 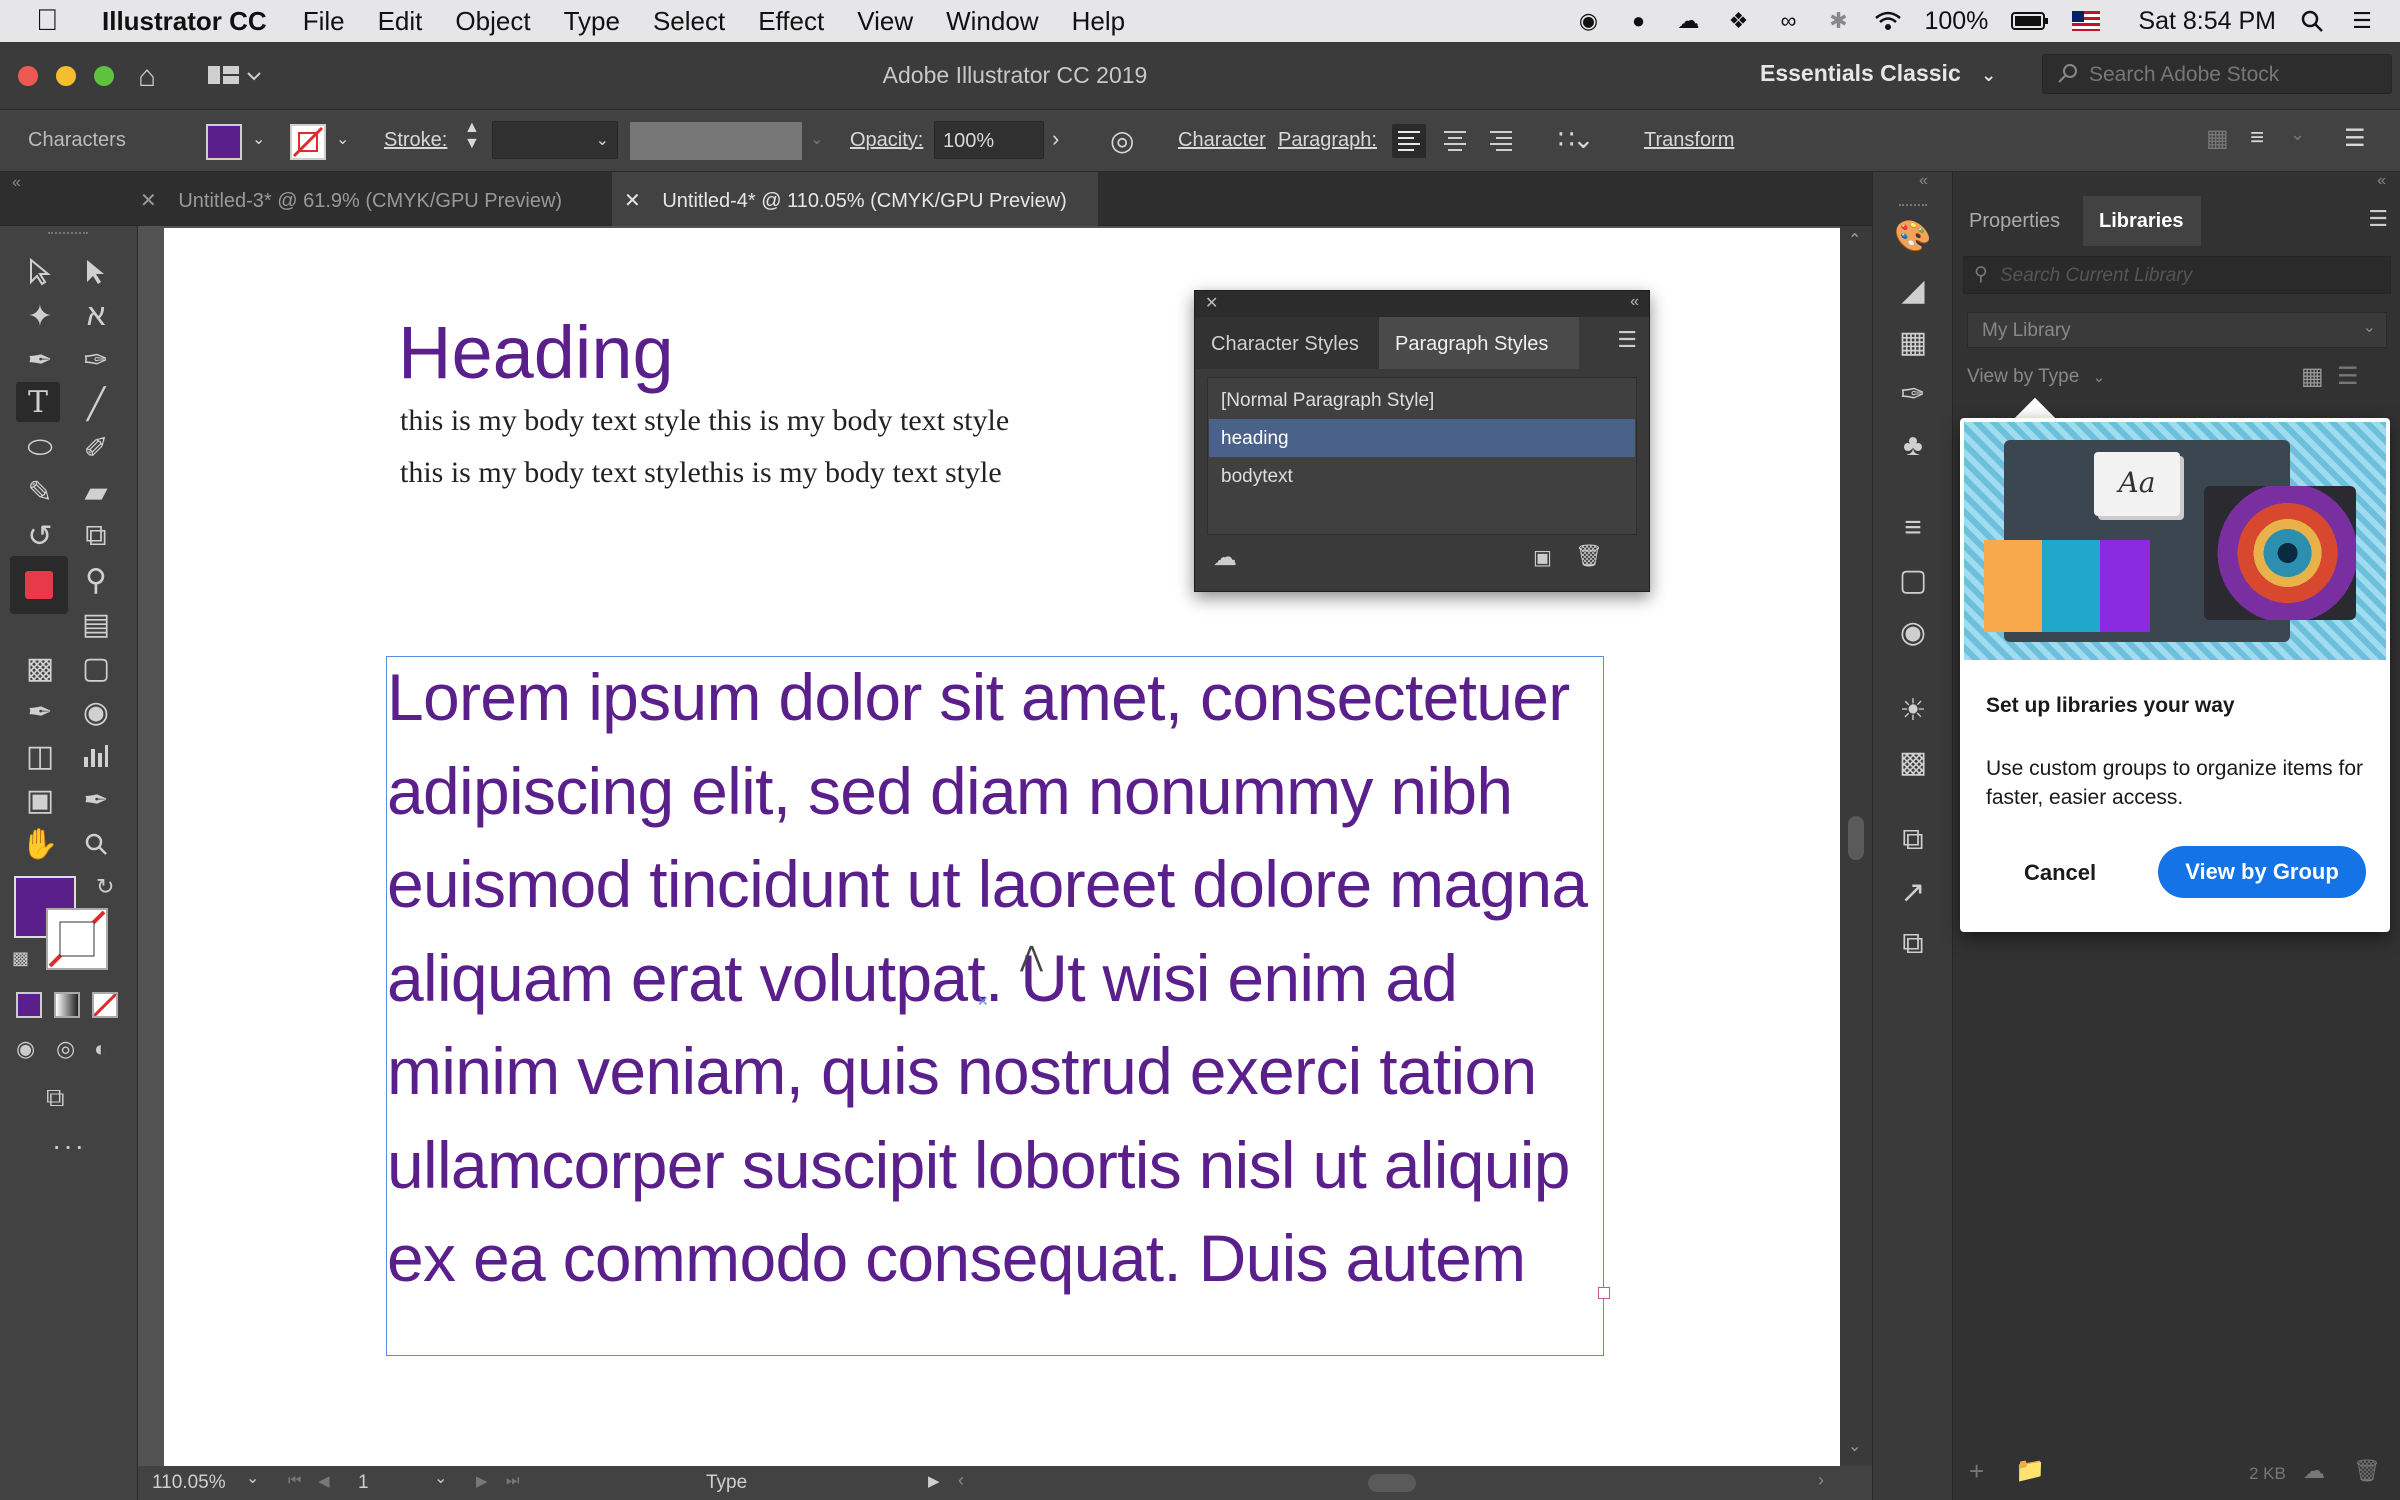 What do you see at coordinates (1913, 840) in the screenshot?
I see `layers-icon: ⧉` at bounding box center [1913, 840].